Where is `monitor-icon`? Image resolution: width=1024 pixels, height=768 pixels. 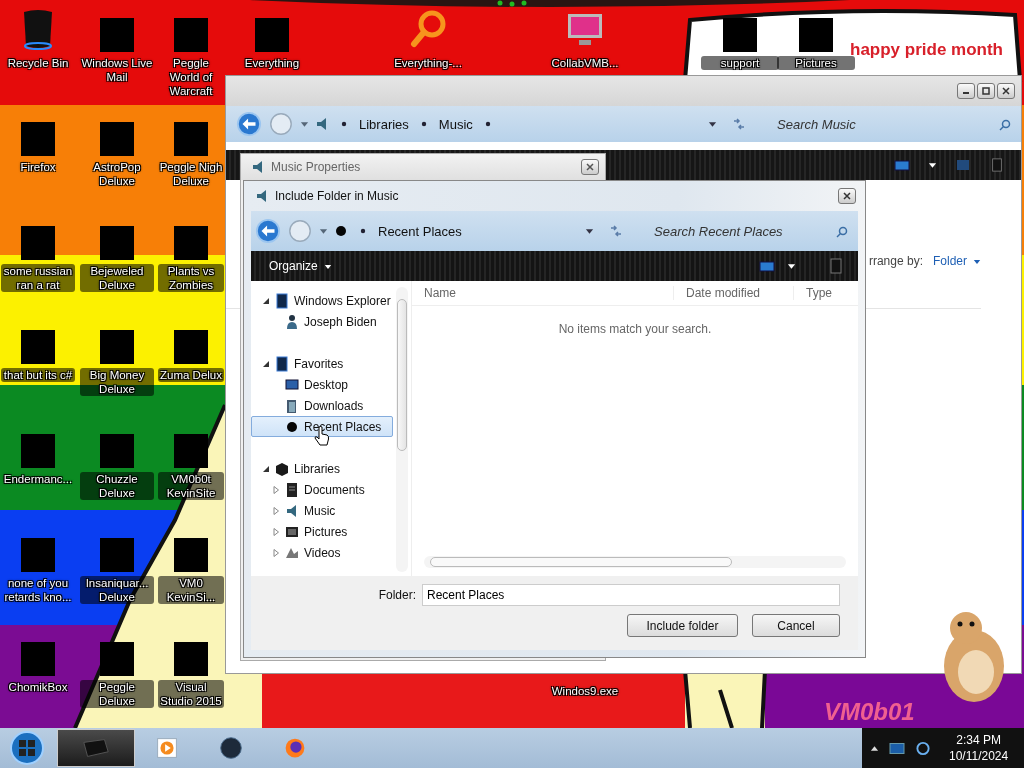
monitor-icon is located at coordinates (292, 384).